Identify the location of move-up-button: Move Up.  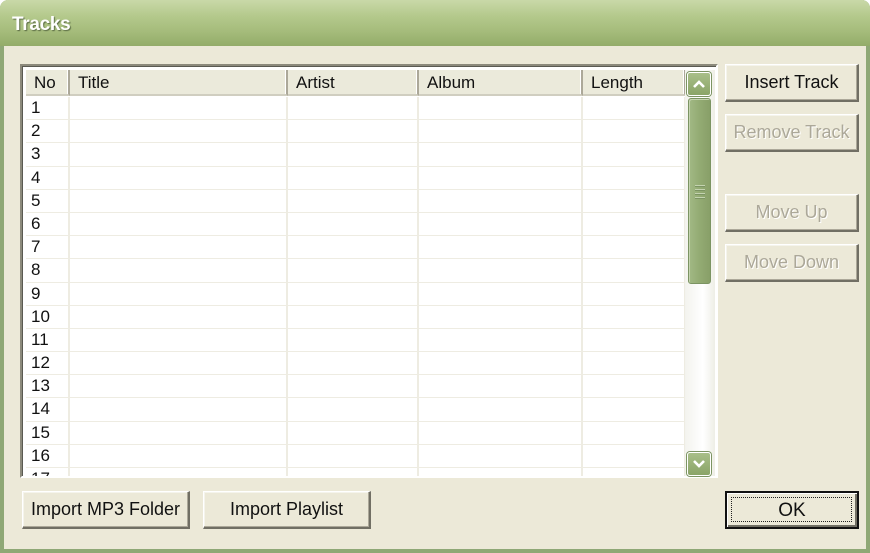
(792, 213).